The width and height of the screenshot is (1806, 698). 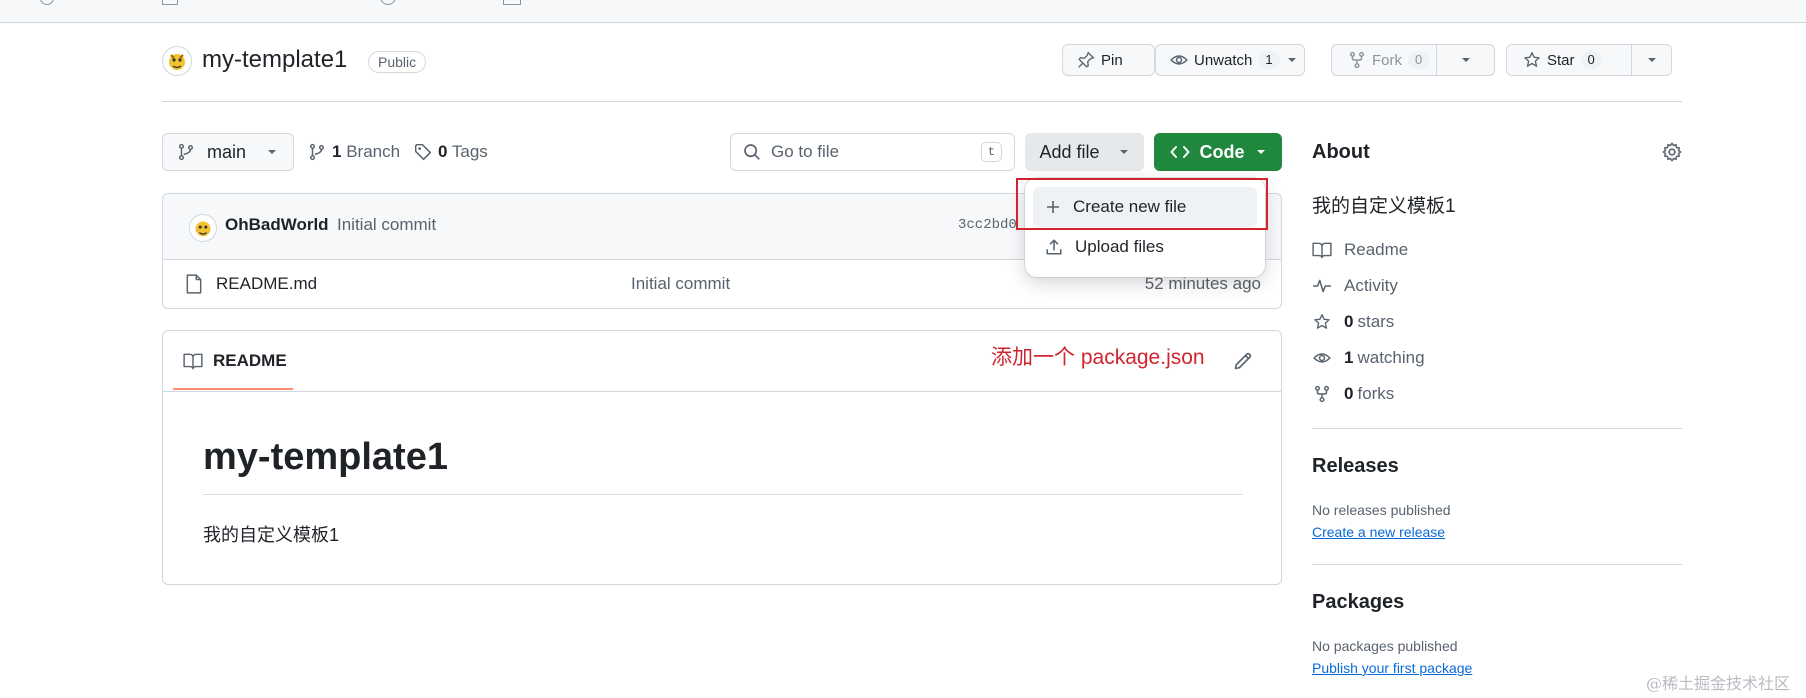 I want to click on readme-body: 我的自定义模板1, so click(x=271, y=535).